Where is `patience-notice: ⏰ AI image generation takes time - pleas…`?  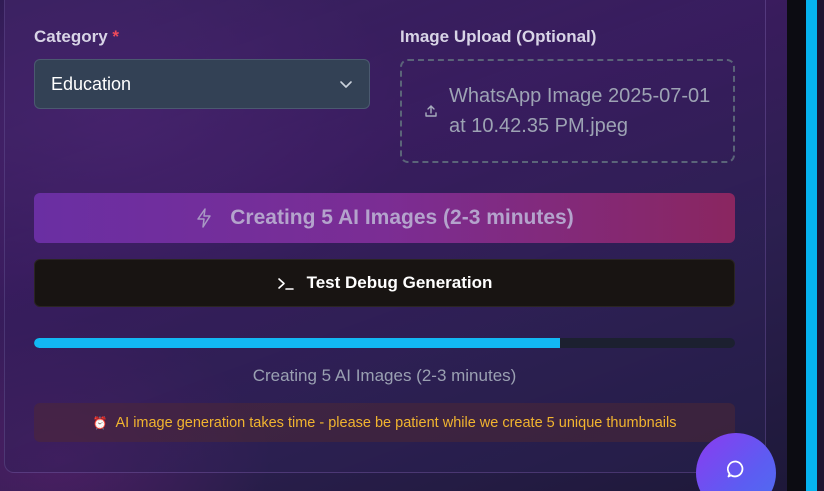
patience-notice: ⏰ AI image generation takes time - pleas… is located at coordinates (384, 422).